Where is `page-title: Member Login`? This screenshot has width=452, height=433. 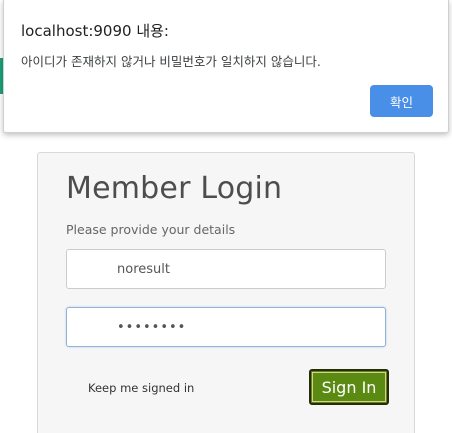 page-title: Member Login is located at coordinates (174, 188).